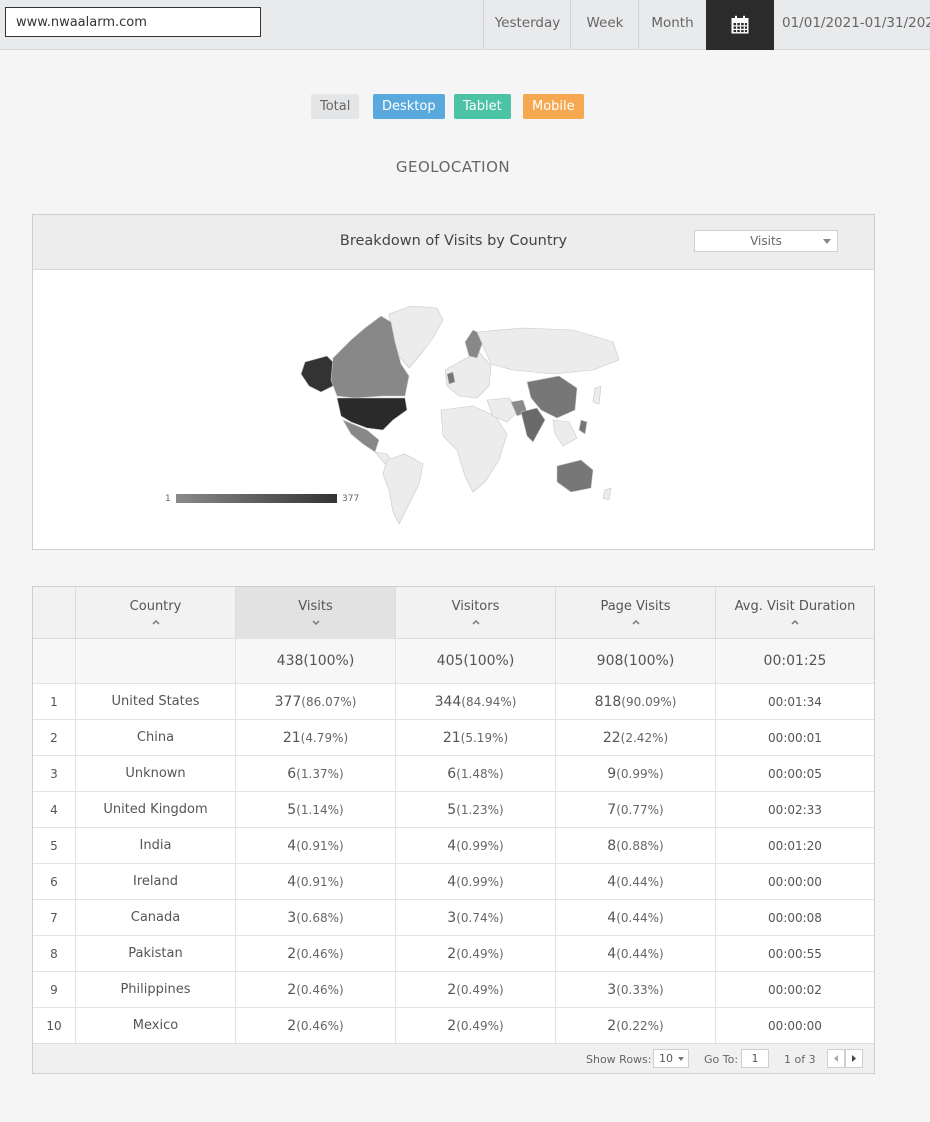  Describe the element at coordinates (740, 25) in the screenshot. I see `calendar-button` at that location.